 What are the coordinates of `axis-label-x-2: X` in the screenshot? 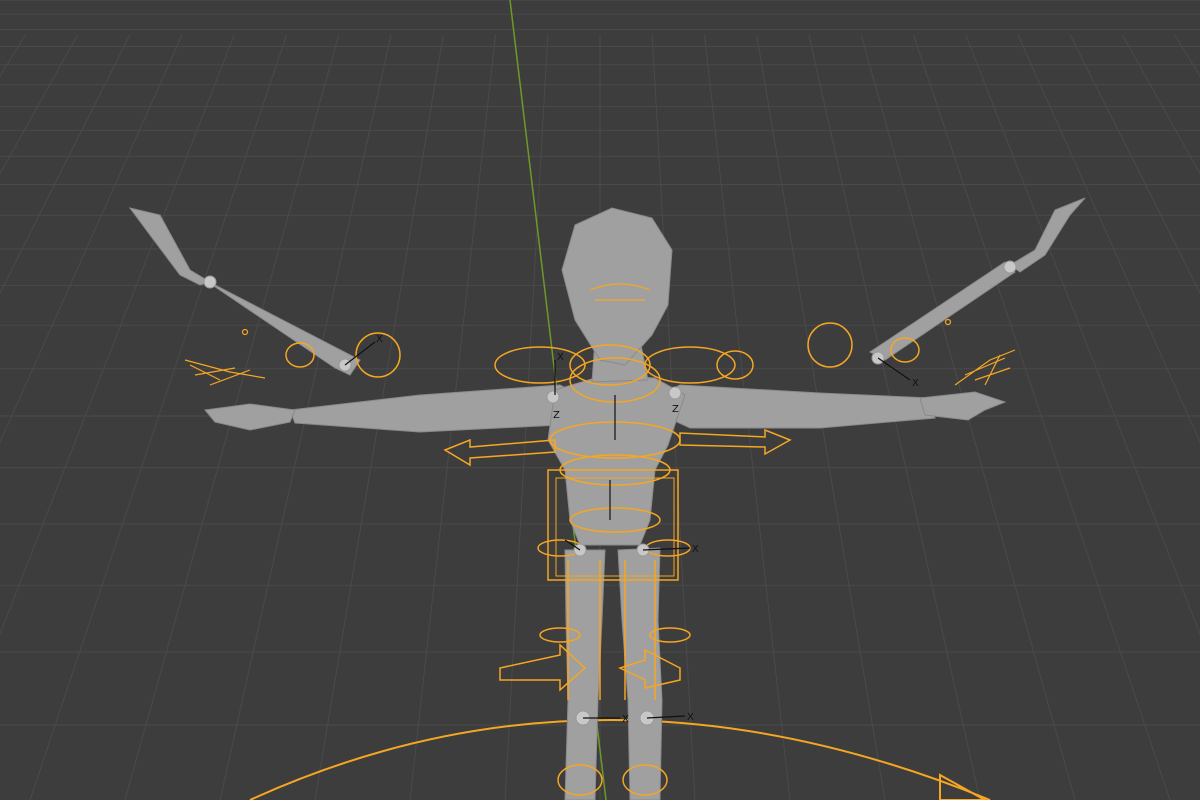 It's located at (915, 383).